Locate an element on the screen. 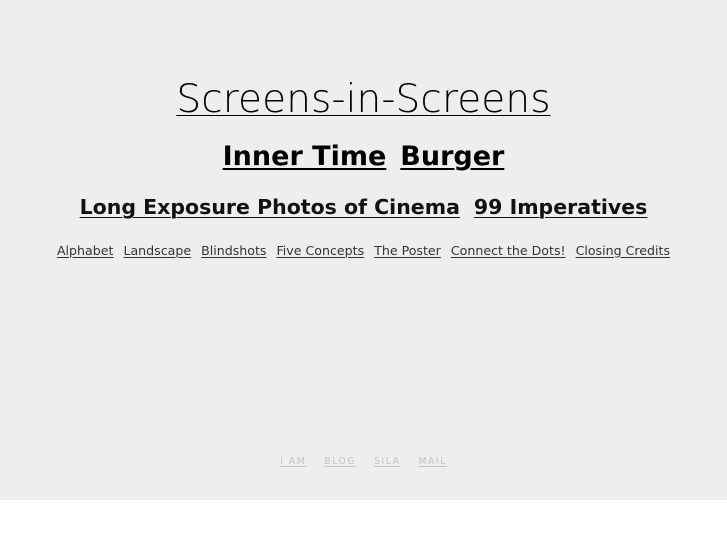  footer-link-mail: MAIL is located at coordinates (432, 462).